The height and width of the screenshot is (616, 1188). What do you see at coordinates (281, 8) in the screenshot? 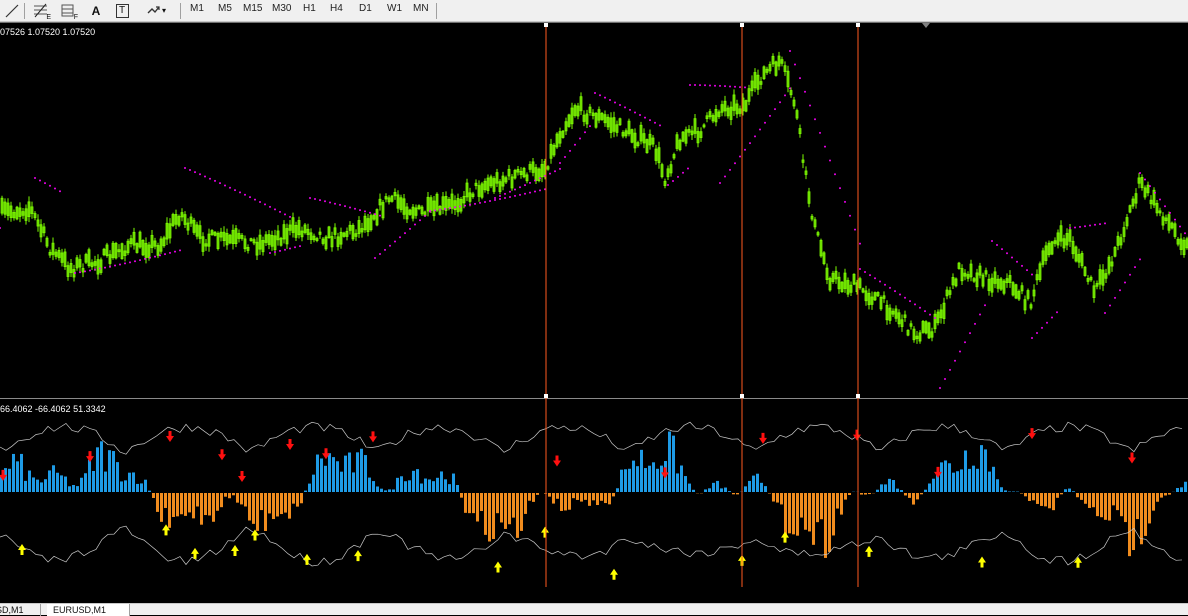
I see `timeframe-m30-button: M30` at bounding box center [281, 8].